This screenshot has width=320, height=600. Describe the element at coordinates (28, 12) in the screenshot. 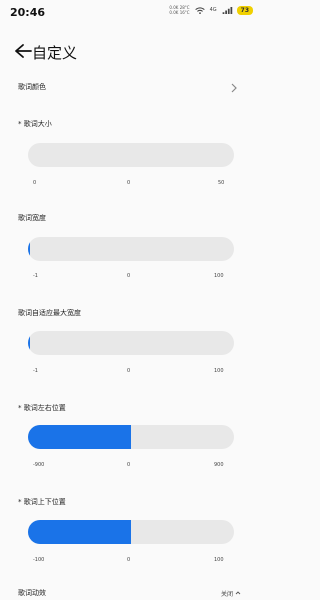

I see `status-time: 20:46` at that location.